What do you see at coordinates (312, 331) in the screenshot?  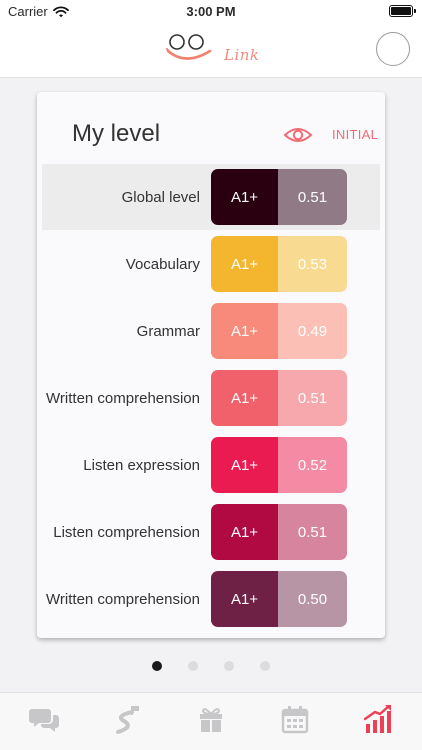 I see `score-value: 0.49` at bounding box center [312, 331].